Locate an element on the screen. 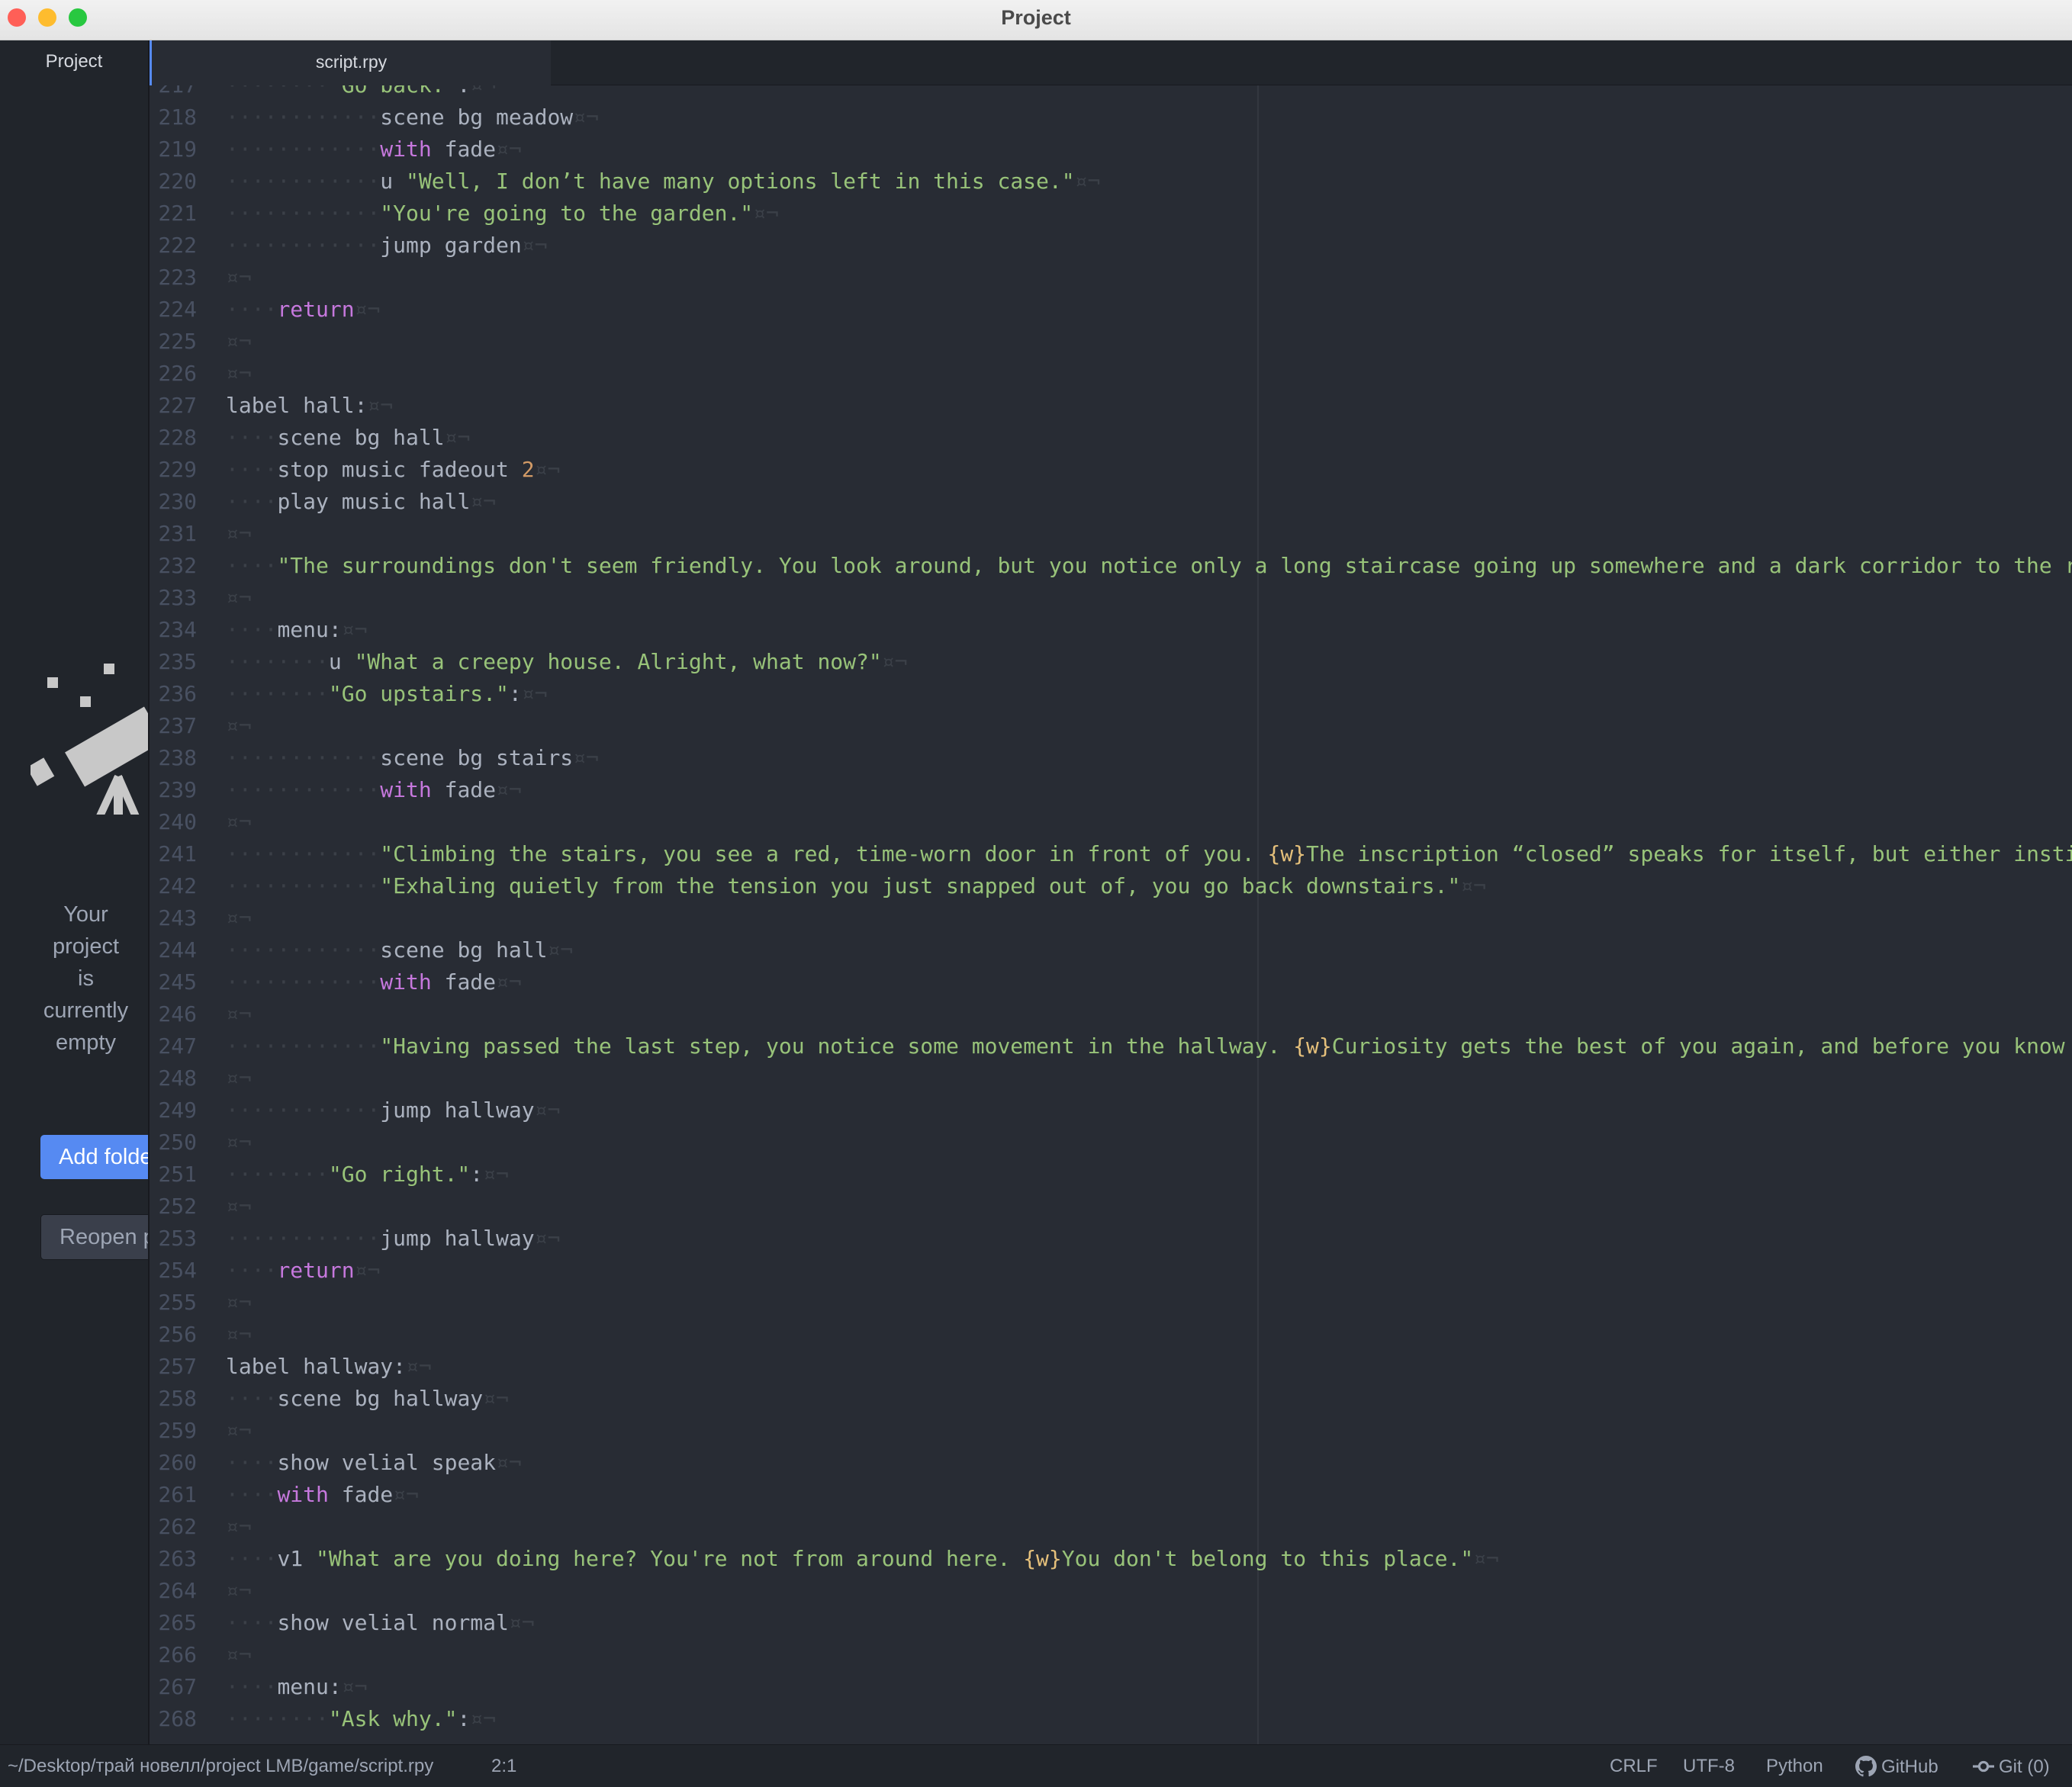  line-number: 244 is located at coordinates (173, 950).